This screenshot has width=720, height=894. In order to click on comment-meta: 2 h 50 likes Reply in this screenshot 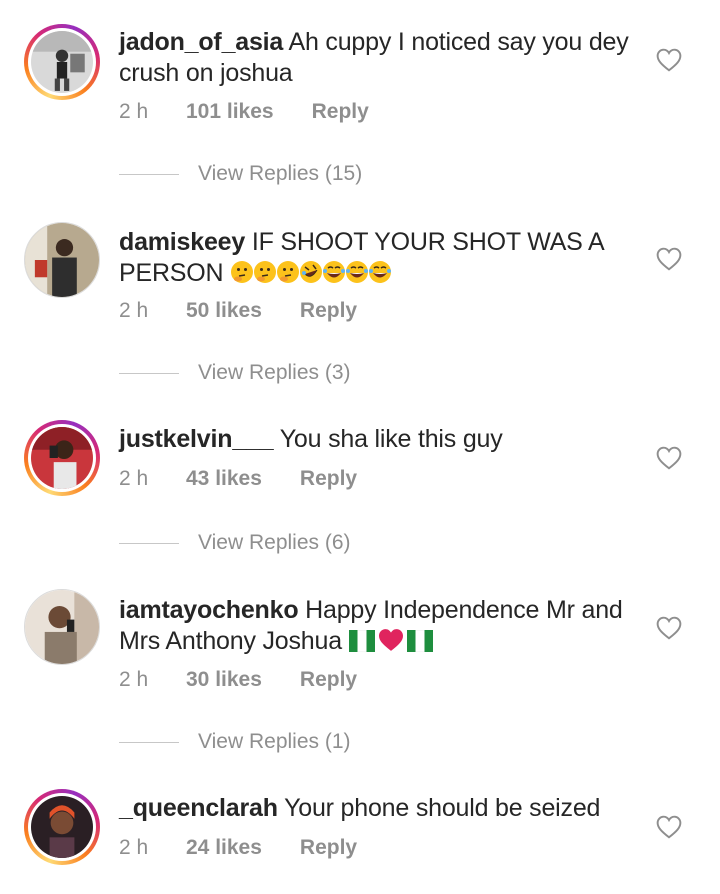, I will do `click(238, 311)`.